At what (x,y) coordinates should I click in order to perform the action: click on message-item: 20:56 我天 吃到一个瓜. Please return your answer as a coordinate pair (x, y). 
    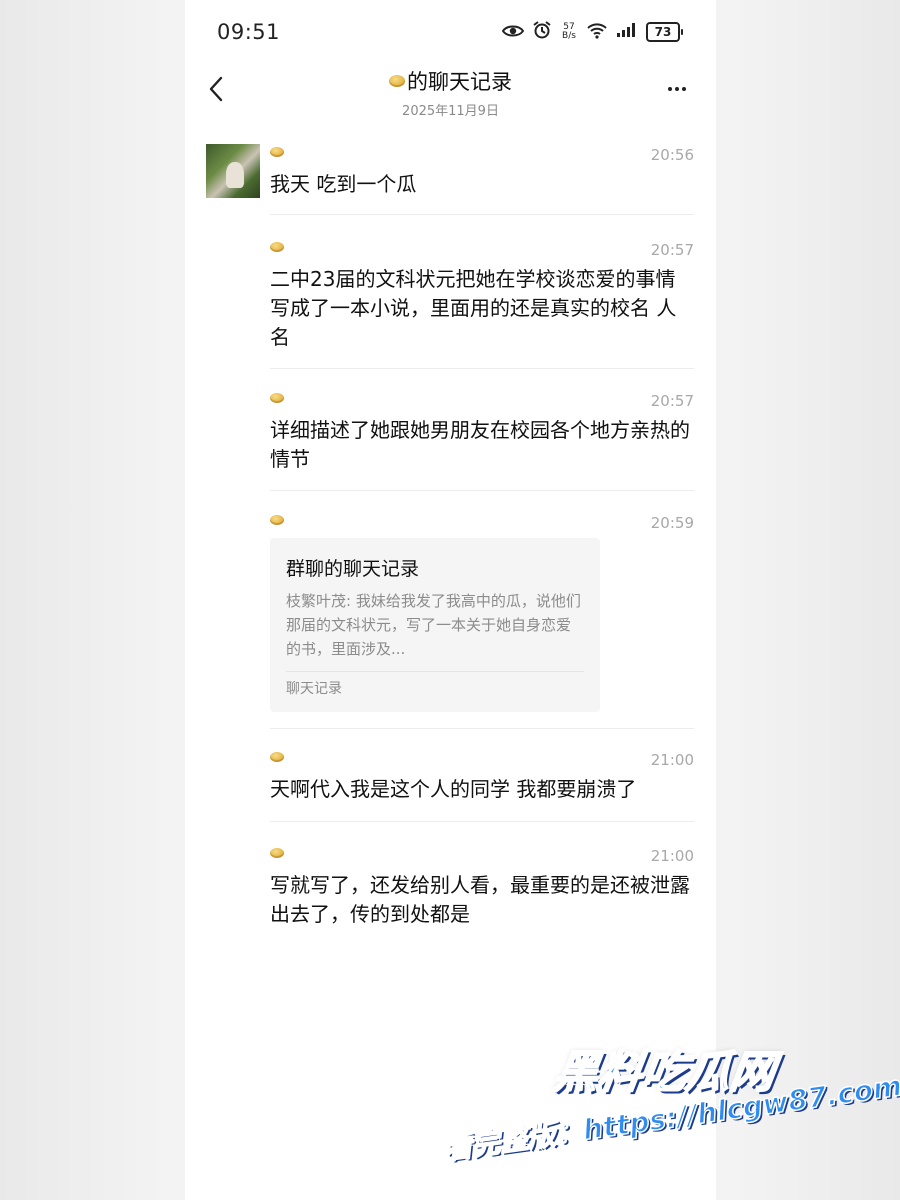
    Looking at the image, I should click on (482, 170).